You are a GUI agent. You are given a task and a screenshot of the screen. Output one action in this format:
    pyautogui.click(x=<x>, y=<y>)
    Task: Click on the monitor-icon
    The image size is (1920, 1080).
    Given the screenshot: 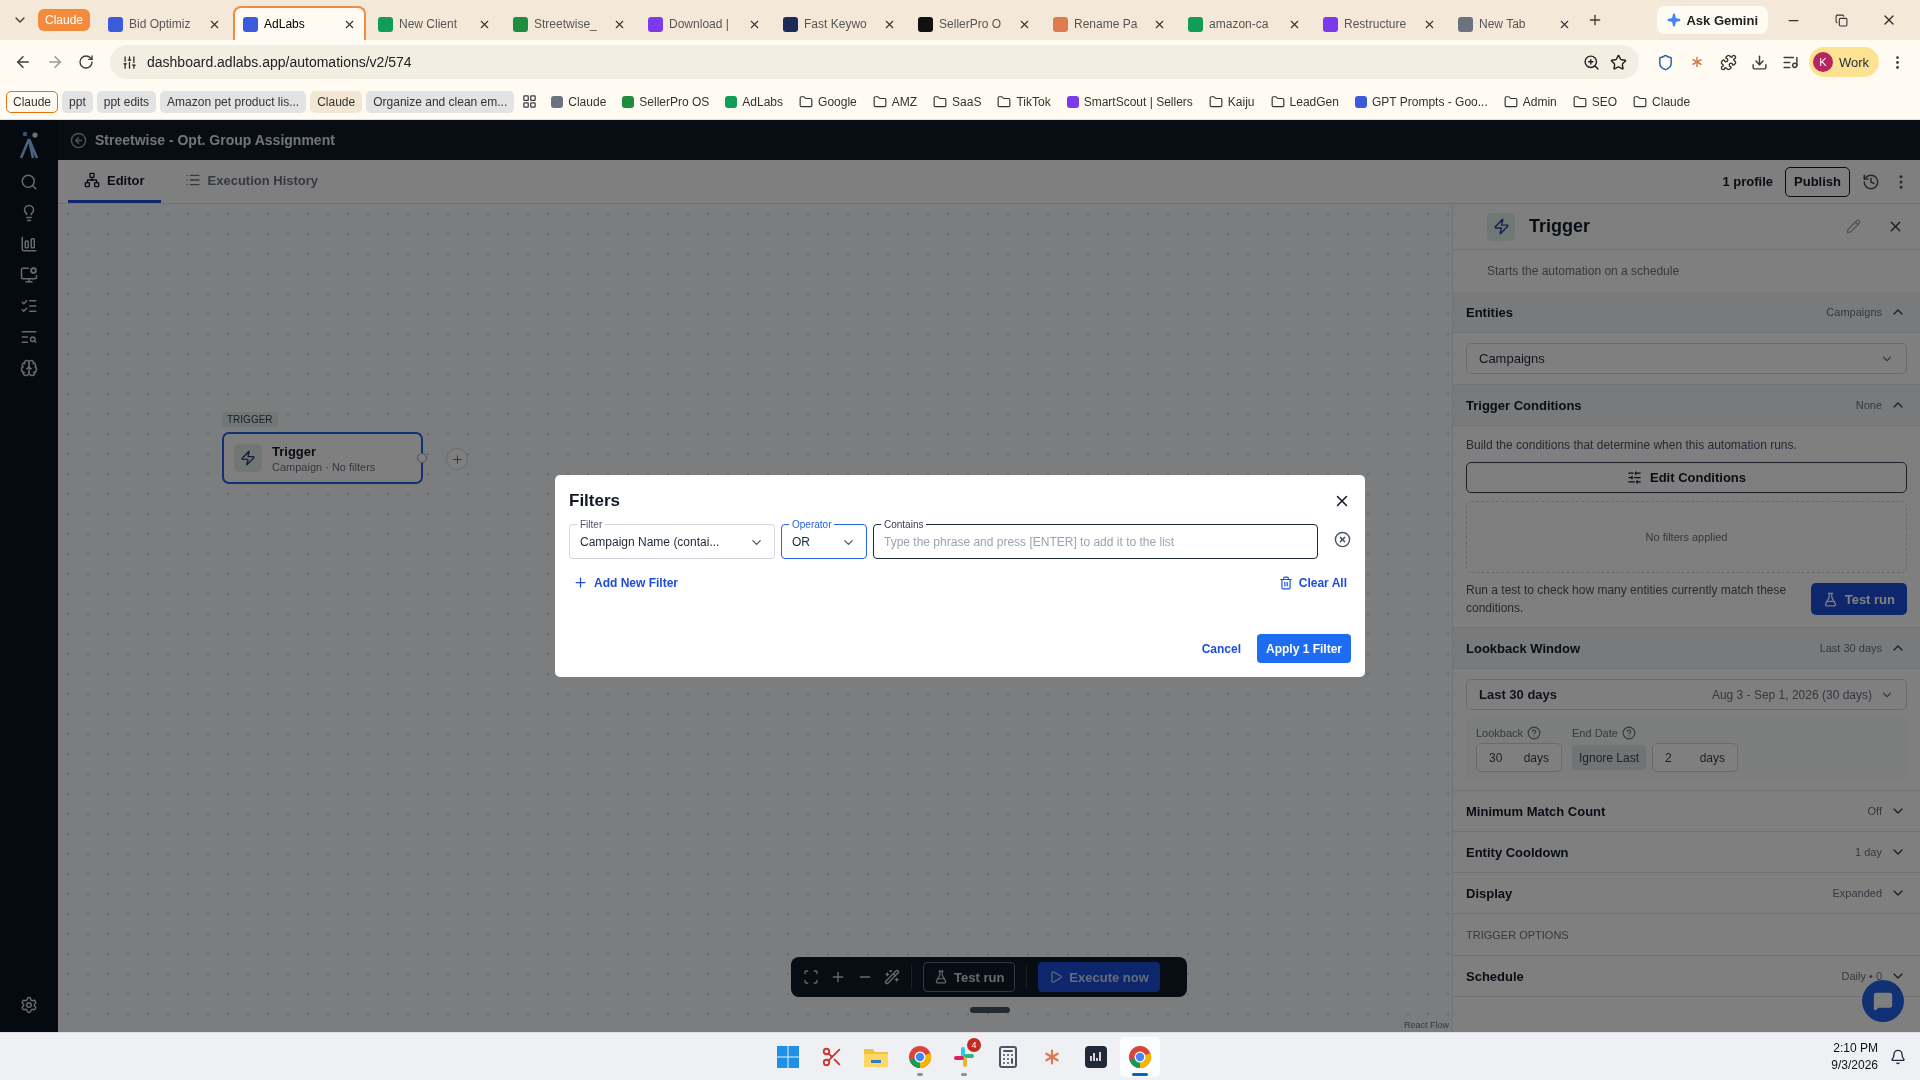 What is the action you would take?
    pyautogui.click(x=29, y=275)
    